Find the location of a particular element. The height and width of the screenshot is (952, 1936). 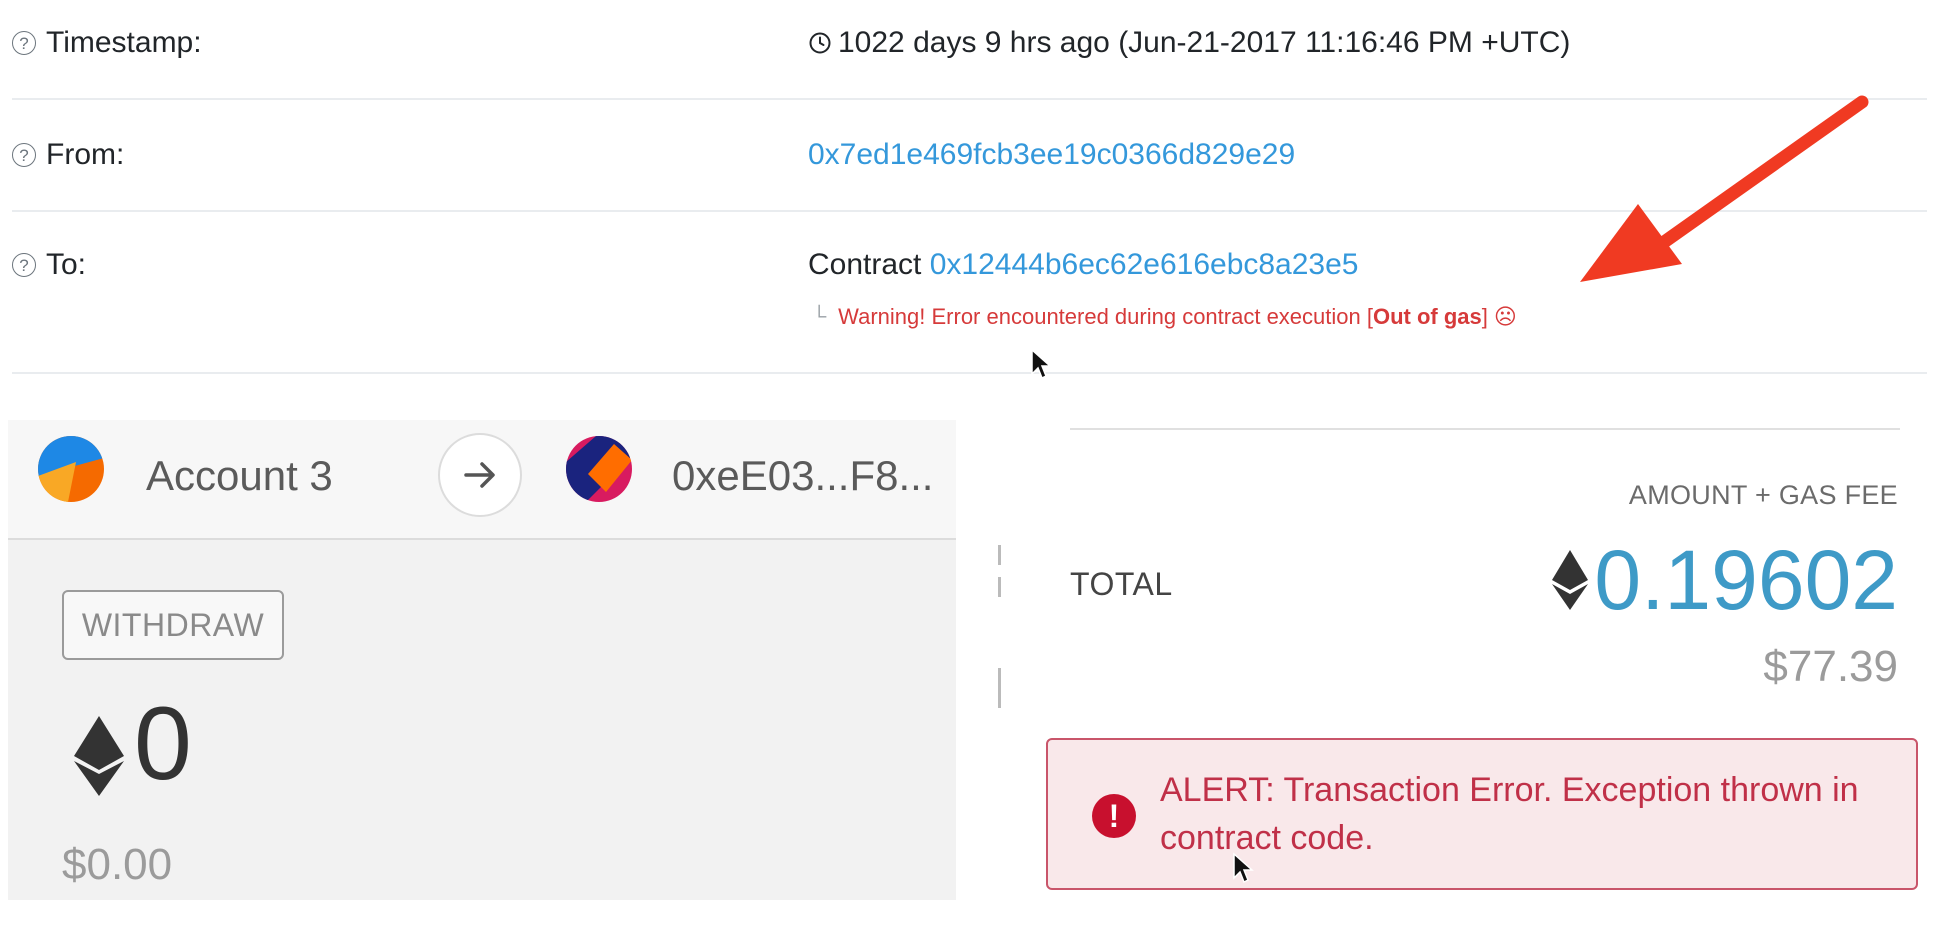

warning-bold: Out of gas is located at coordinates (1427, 316).